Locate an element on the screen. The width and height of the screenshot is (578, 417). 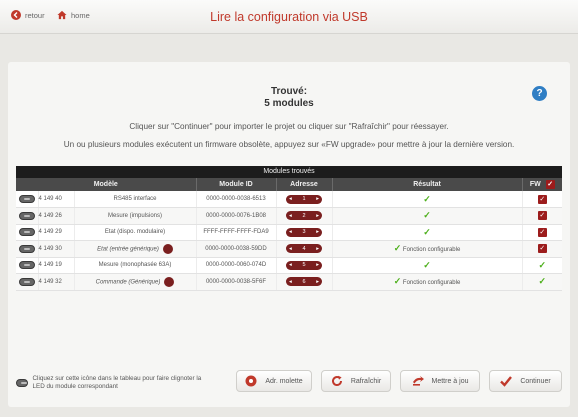
refresh-label: Rafraîchir is located at coordinates (366, 381).